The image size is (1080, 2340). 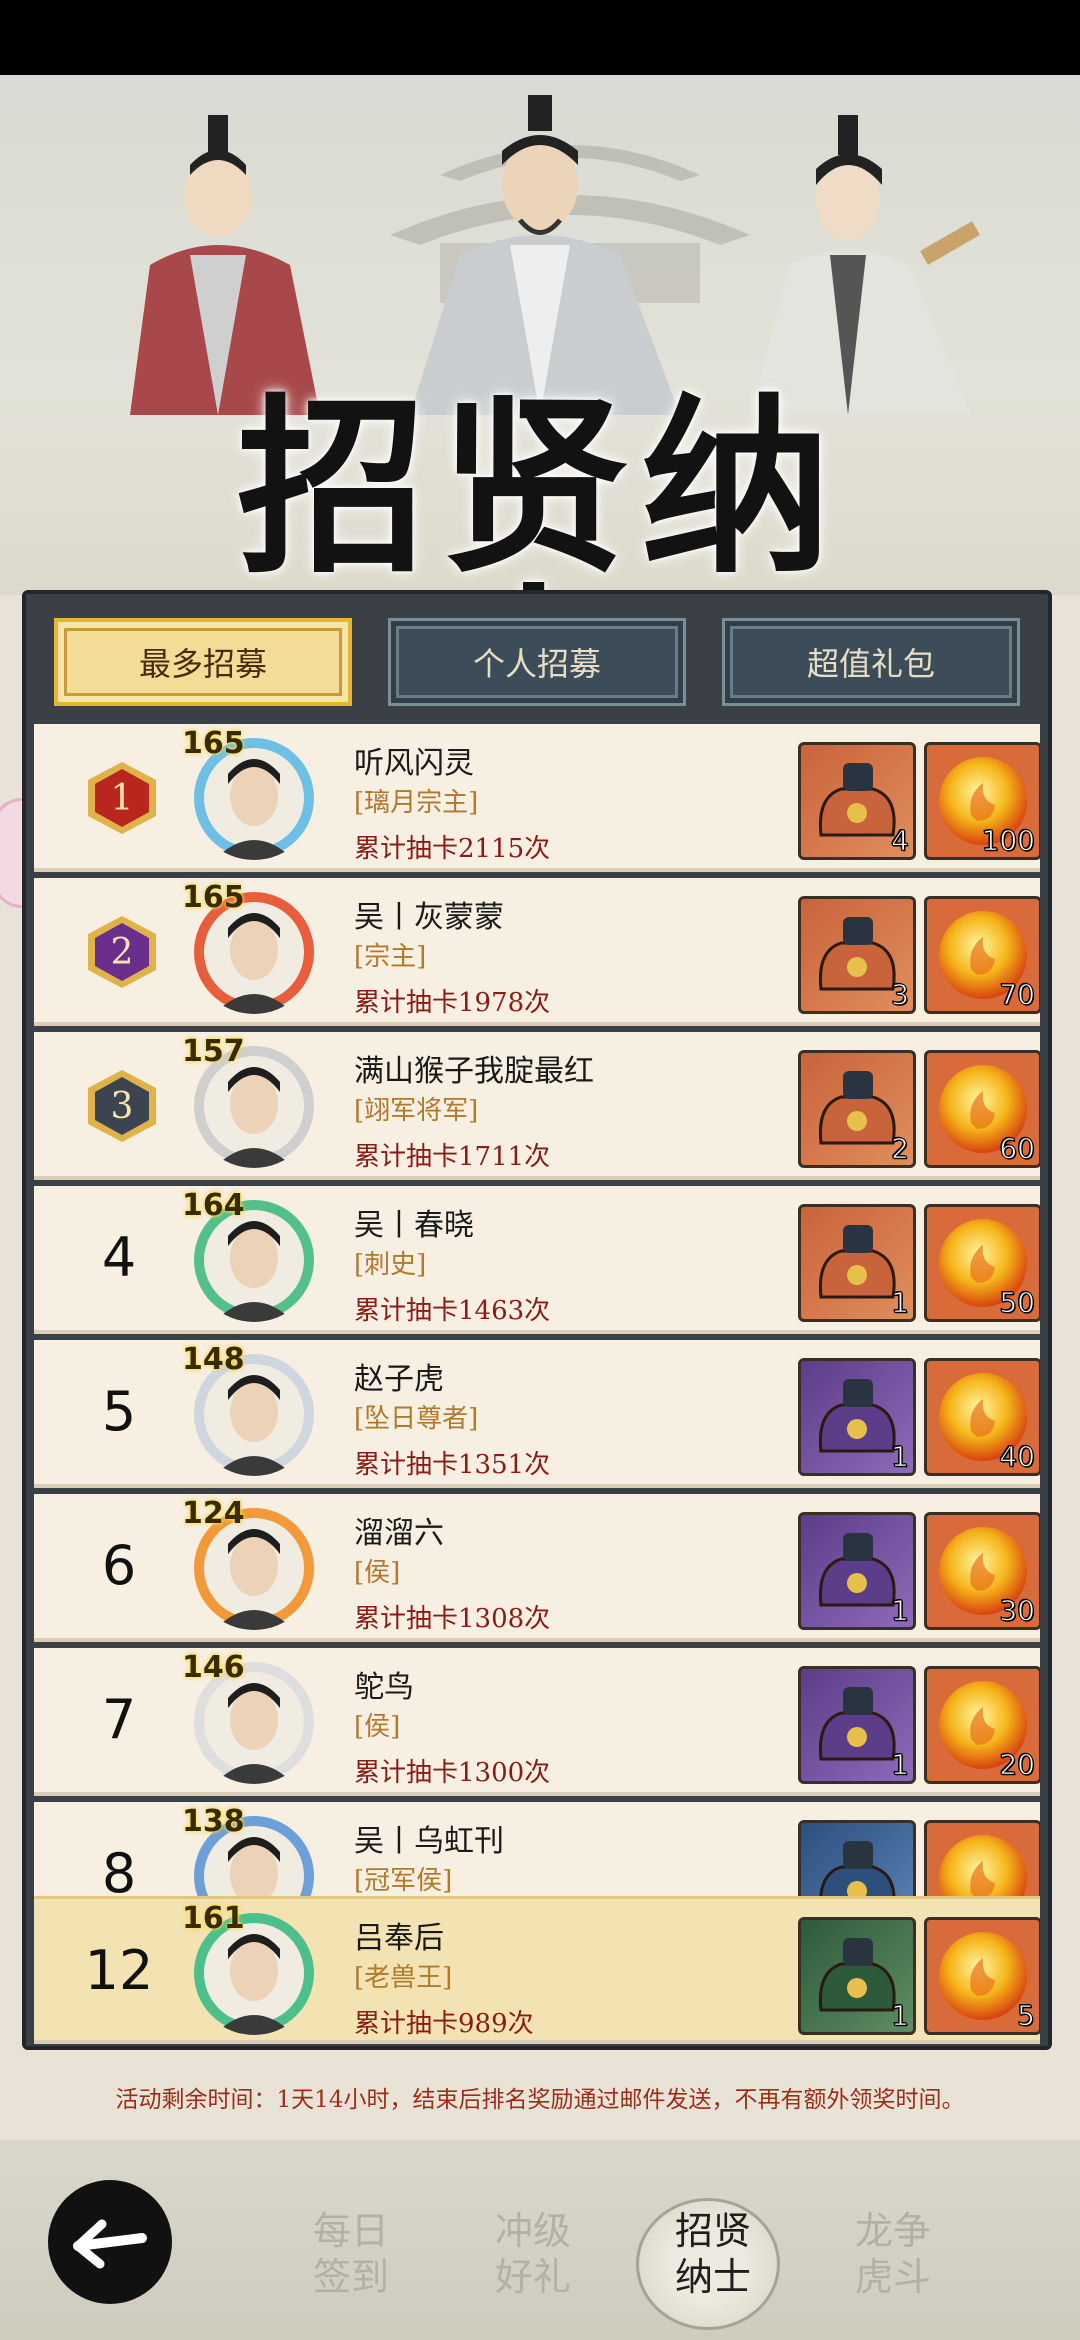 I want to click on draw-count: 累计抽卡1308次, so click(x=452, y=1619).